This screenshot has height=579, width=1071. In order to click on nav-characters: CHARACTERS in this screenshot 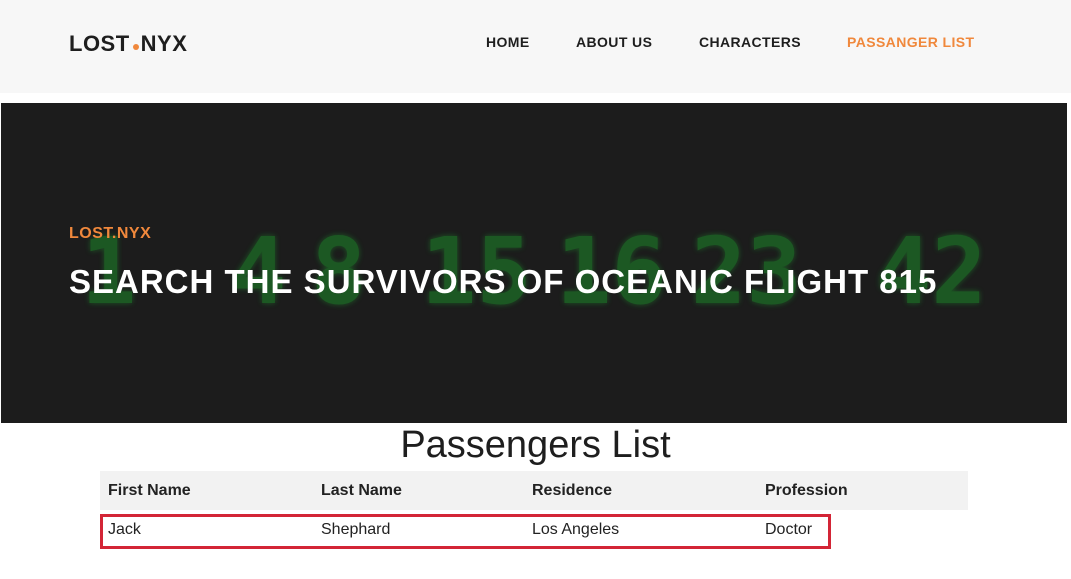, I will do `click(750, 43)`.